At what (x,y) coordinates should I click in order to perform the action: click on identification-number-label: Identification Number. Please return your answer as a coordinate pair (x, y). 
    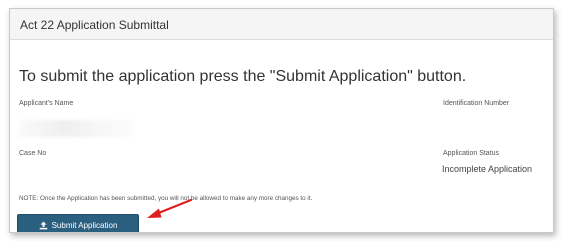
    Looking at the image, I should click on (476, 103).